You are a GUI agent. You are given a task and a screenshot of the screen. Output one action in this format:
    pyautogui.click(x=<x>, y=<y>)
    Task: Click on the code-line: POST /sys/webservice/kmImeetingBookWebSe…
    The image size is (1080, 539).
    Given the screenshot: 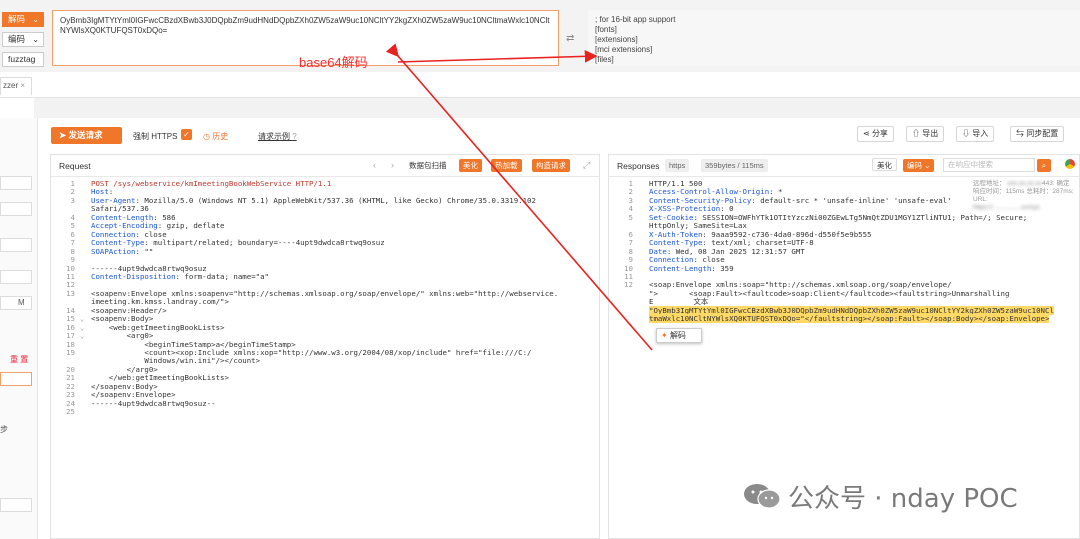 What is the action you would take?
    pyautogui.click(x=211, y=183)
    